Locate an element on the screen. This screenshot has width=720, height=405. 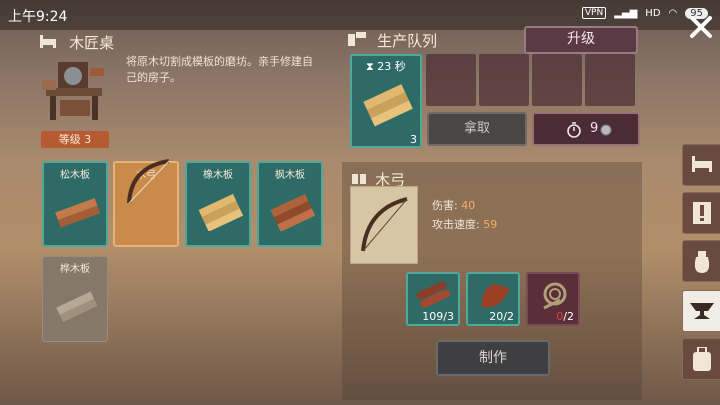
level-badge: 等级 3 is located at coordinates (75, 139).